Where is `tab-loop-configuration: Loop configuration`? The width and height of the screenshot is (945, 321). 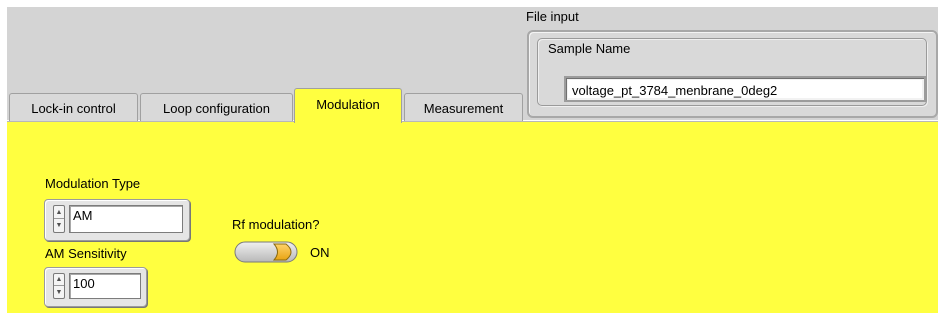
tab-loop-configuration: Loop configuration is located at coordinates (216, 107).